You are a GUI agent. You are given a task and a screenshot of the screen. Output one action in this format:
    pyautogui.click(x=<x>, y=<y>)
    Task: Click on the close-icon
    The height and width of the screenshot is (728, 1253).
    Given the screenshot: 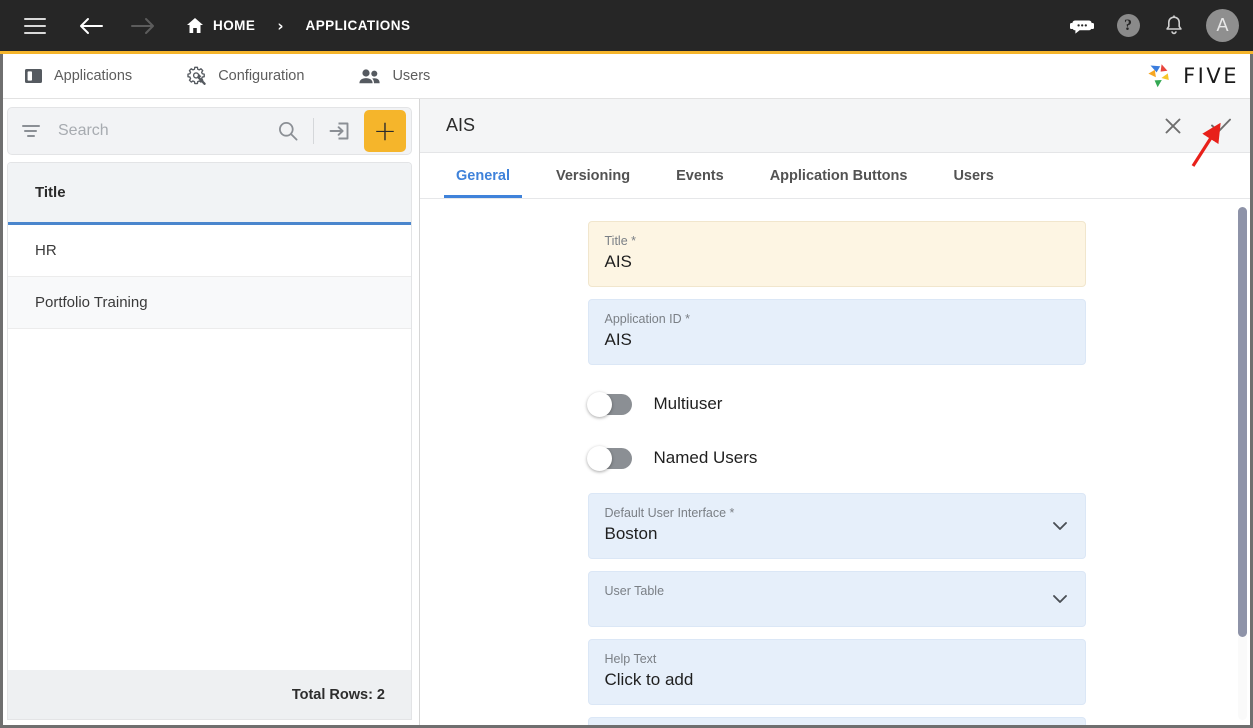 What is the action you would take?
    pyautogui.click(x=1173, y=125)
    